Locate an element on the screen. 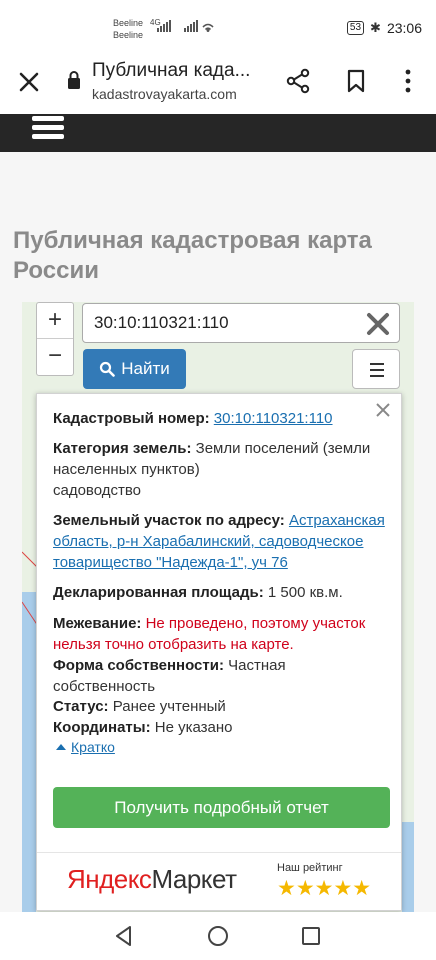 Image resolution: width=436 pixels, height=960 pixels. coordinates-label: Координаты: is located at coordinates (102, 727).